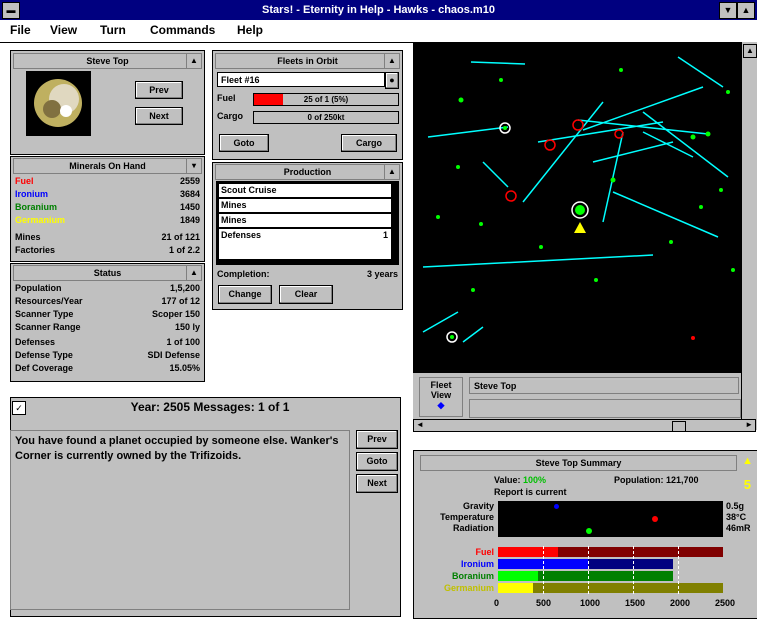  What do you see at coordinates (182, 30) in the screenshot?
I see `menu-commands: Commands` at bounding box center [182, 30].